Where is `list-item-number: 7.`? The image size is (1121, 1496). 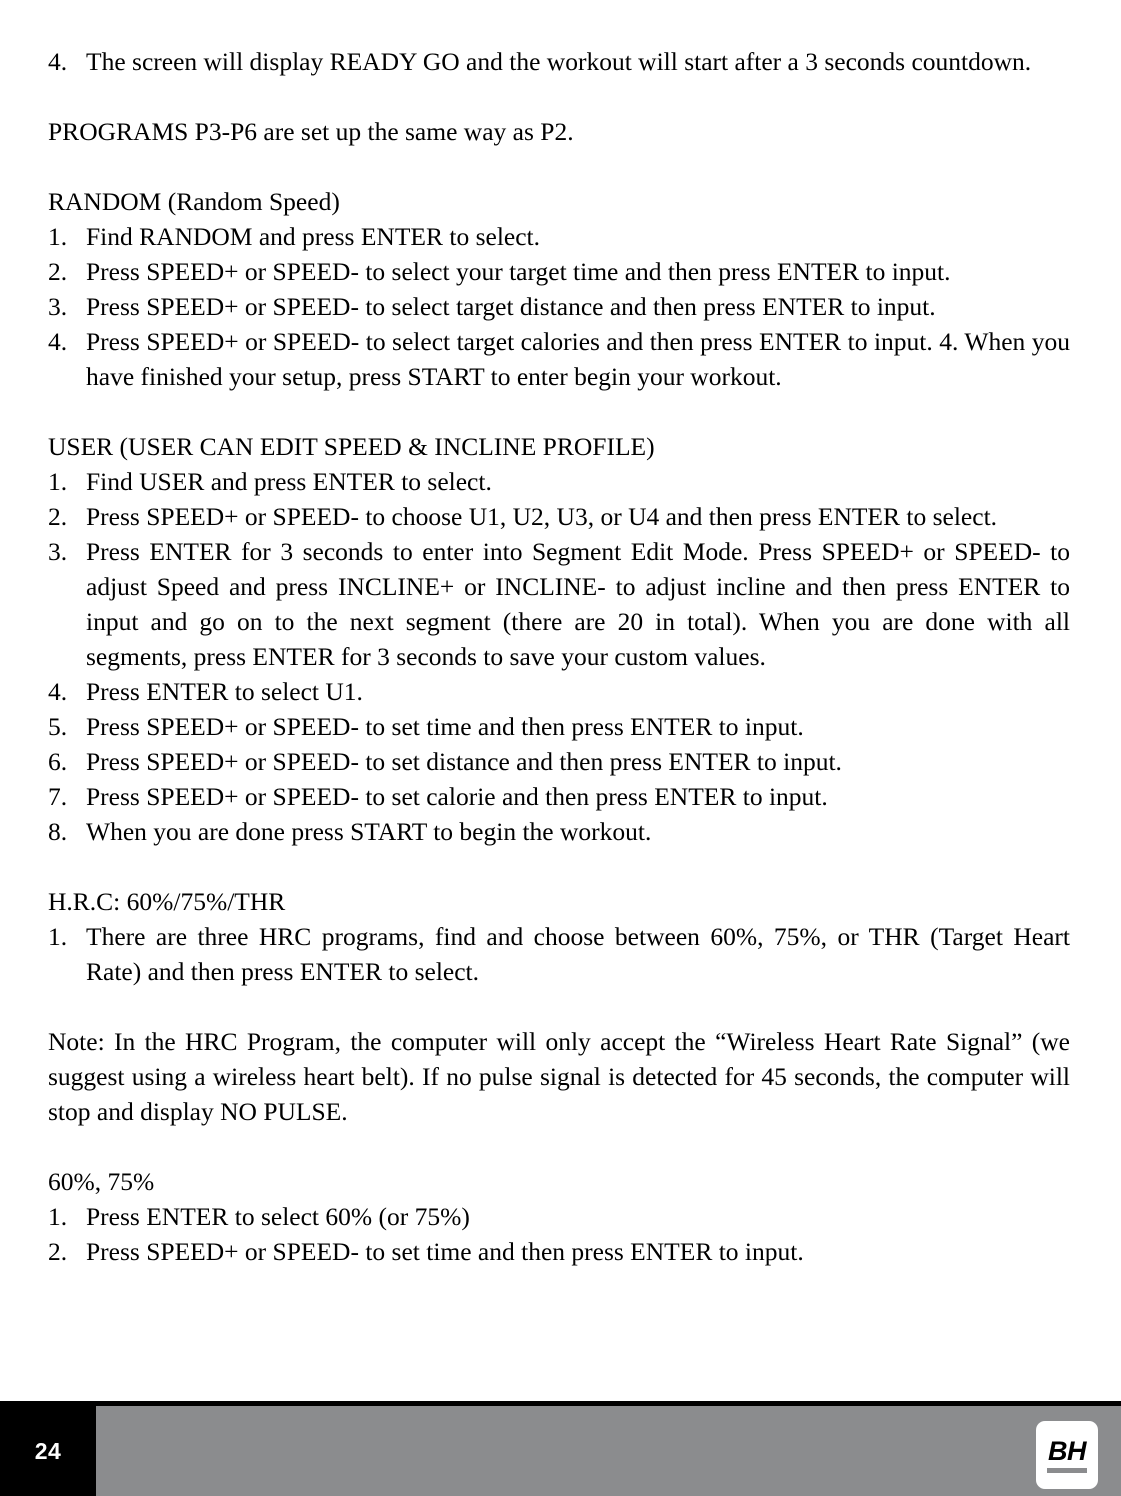
list-item-number: 7. is located at coordinates (58, 796).